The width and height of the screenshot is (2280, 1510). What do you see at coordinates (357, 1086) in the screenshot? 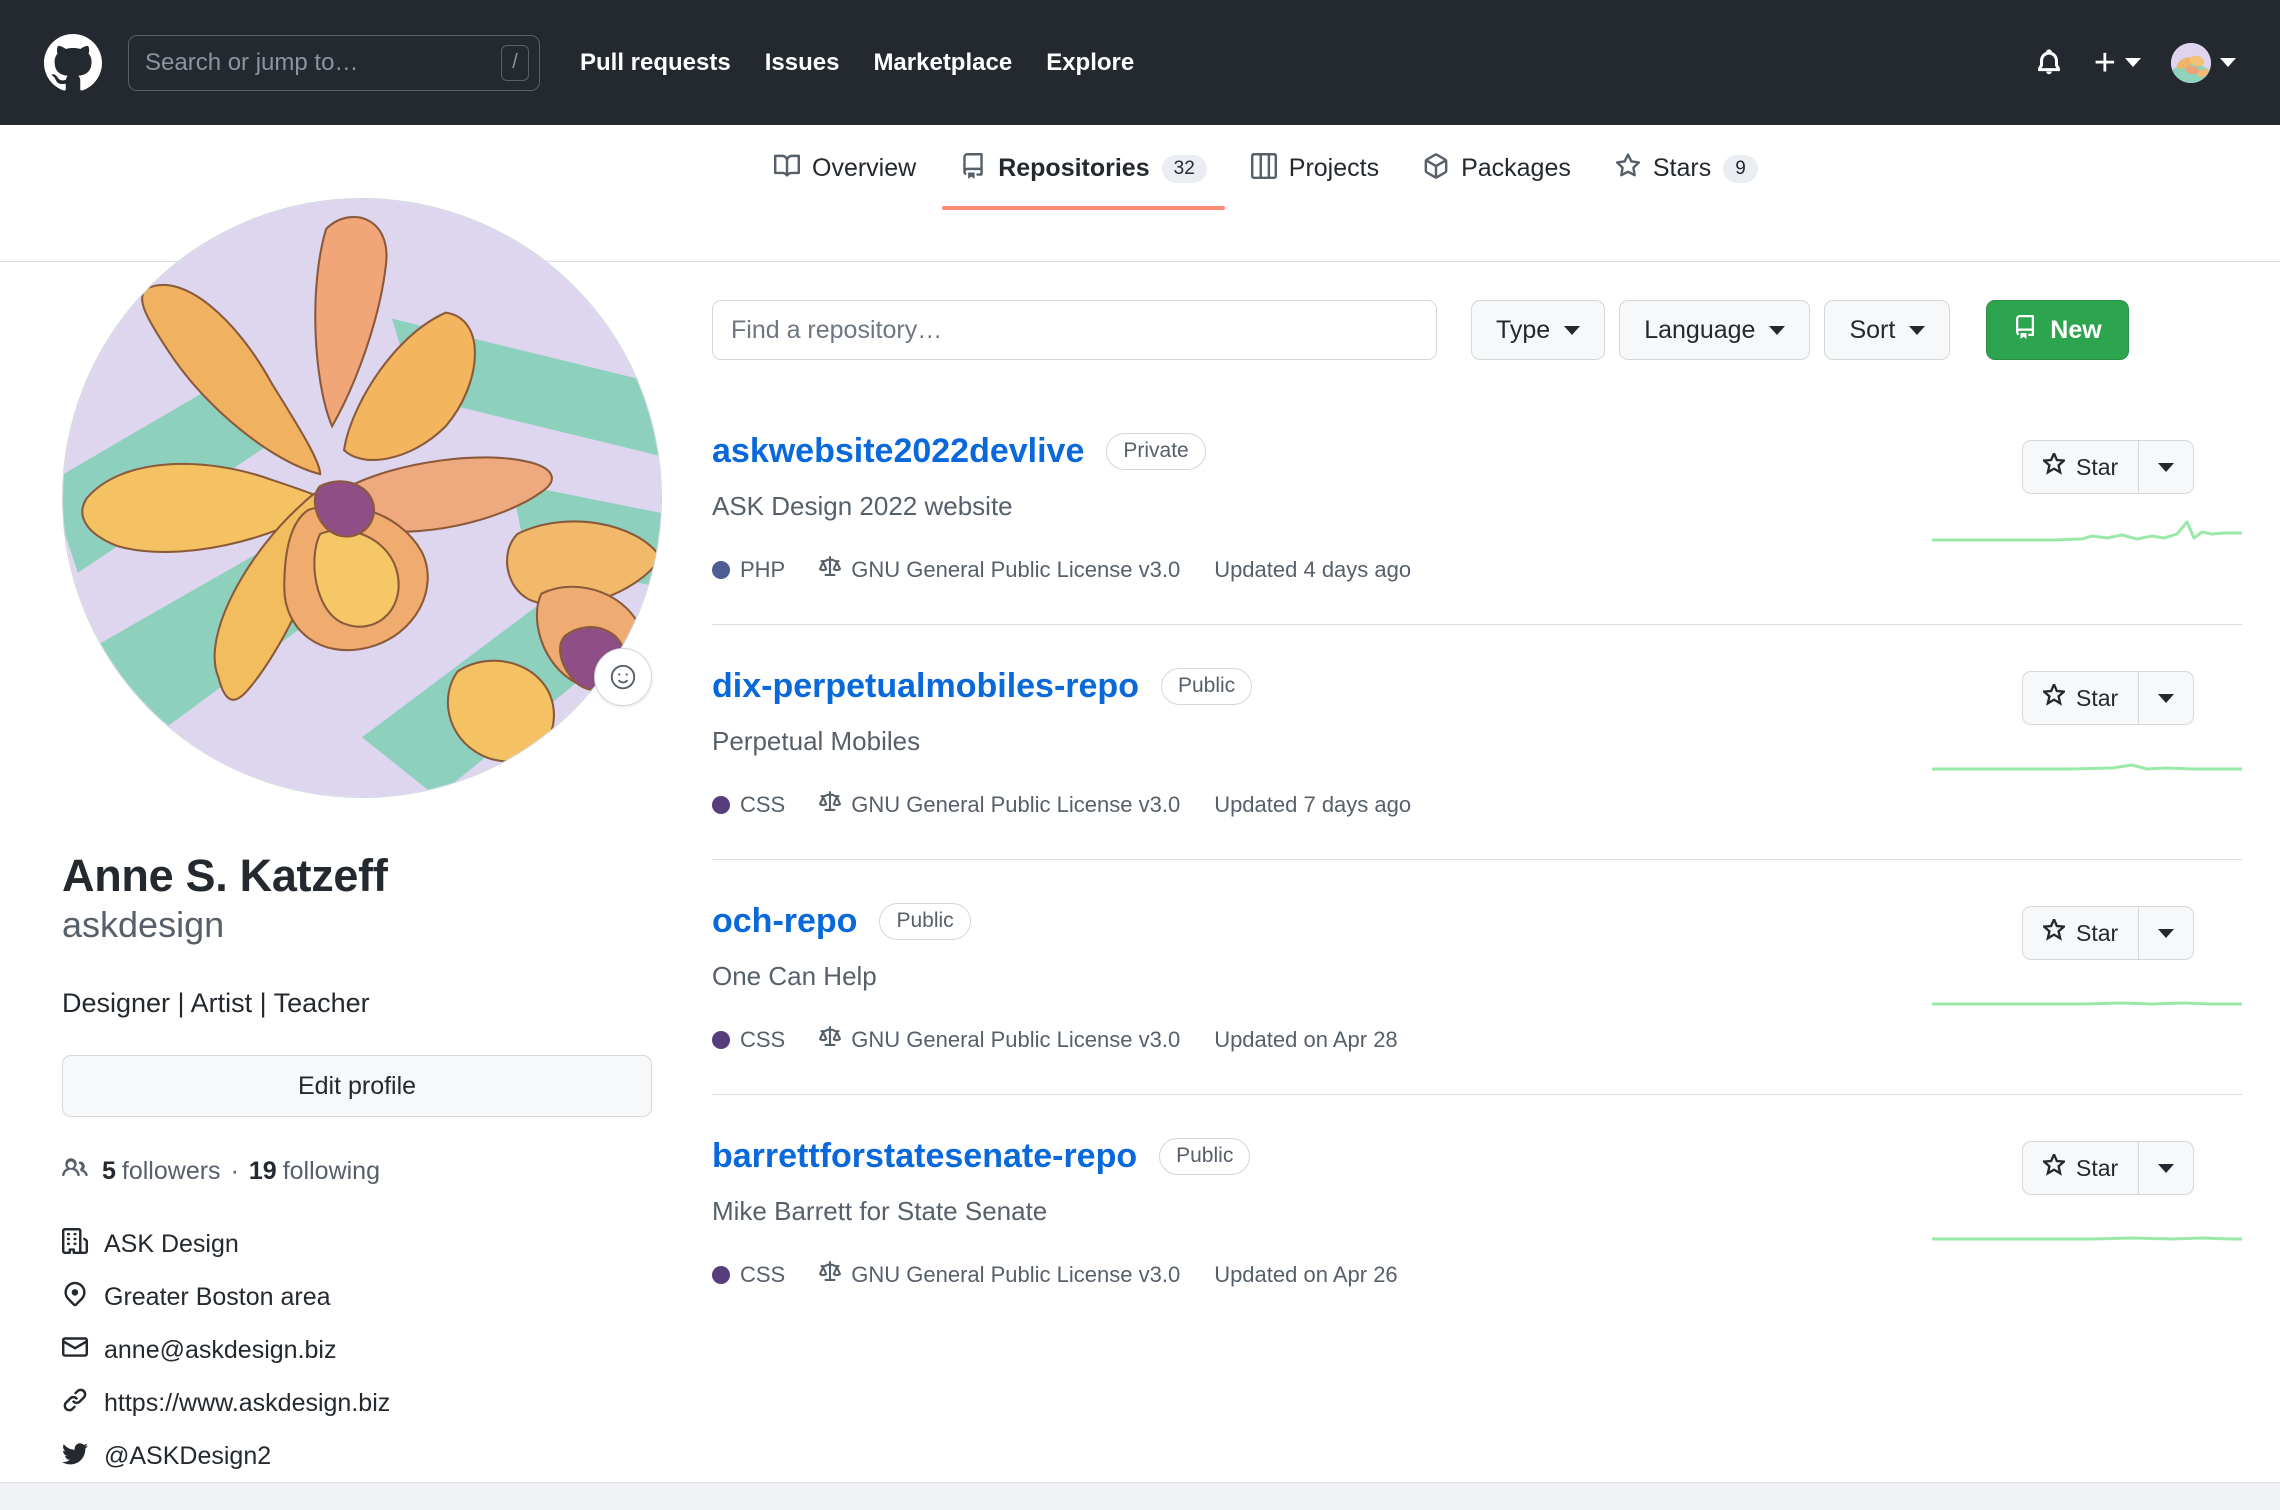
I see `edit-profile-button: Edit profile` at bounding box center [357, 1086].